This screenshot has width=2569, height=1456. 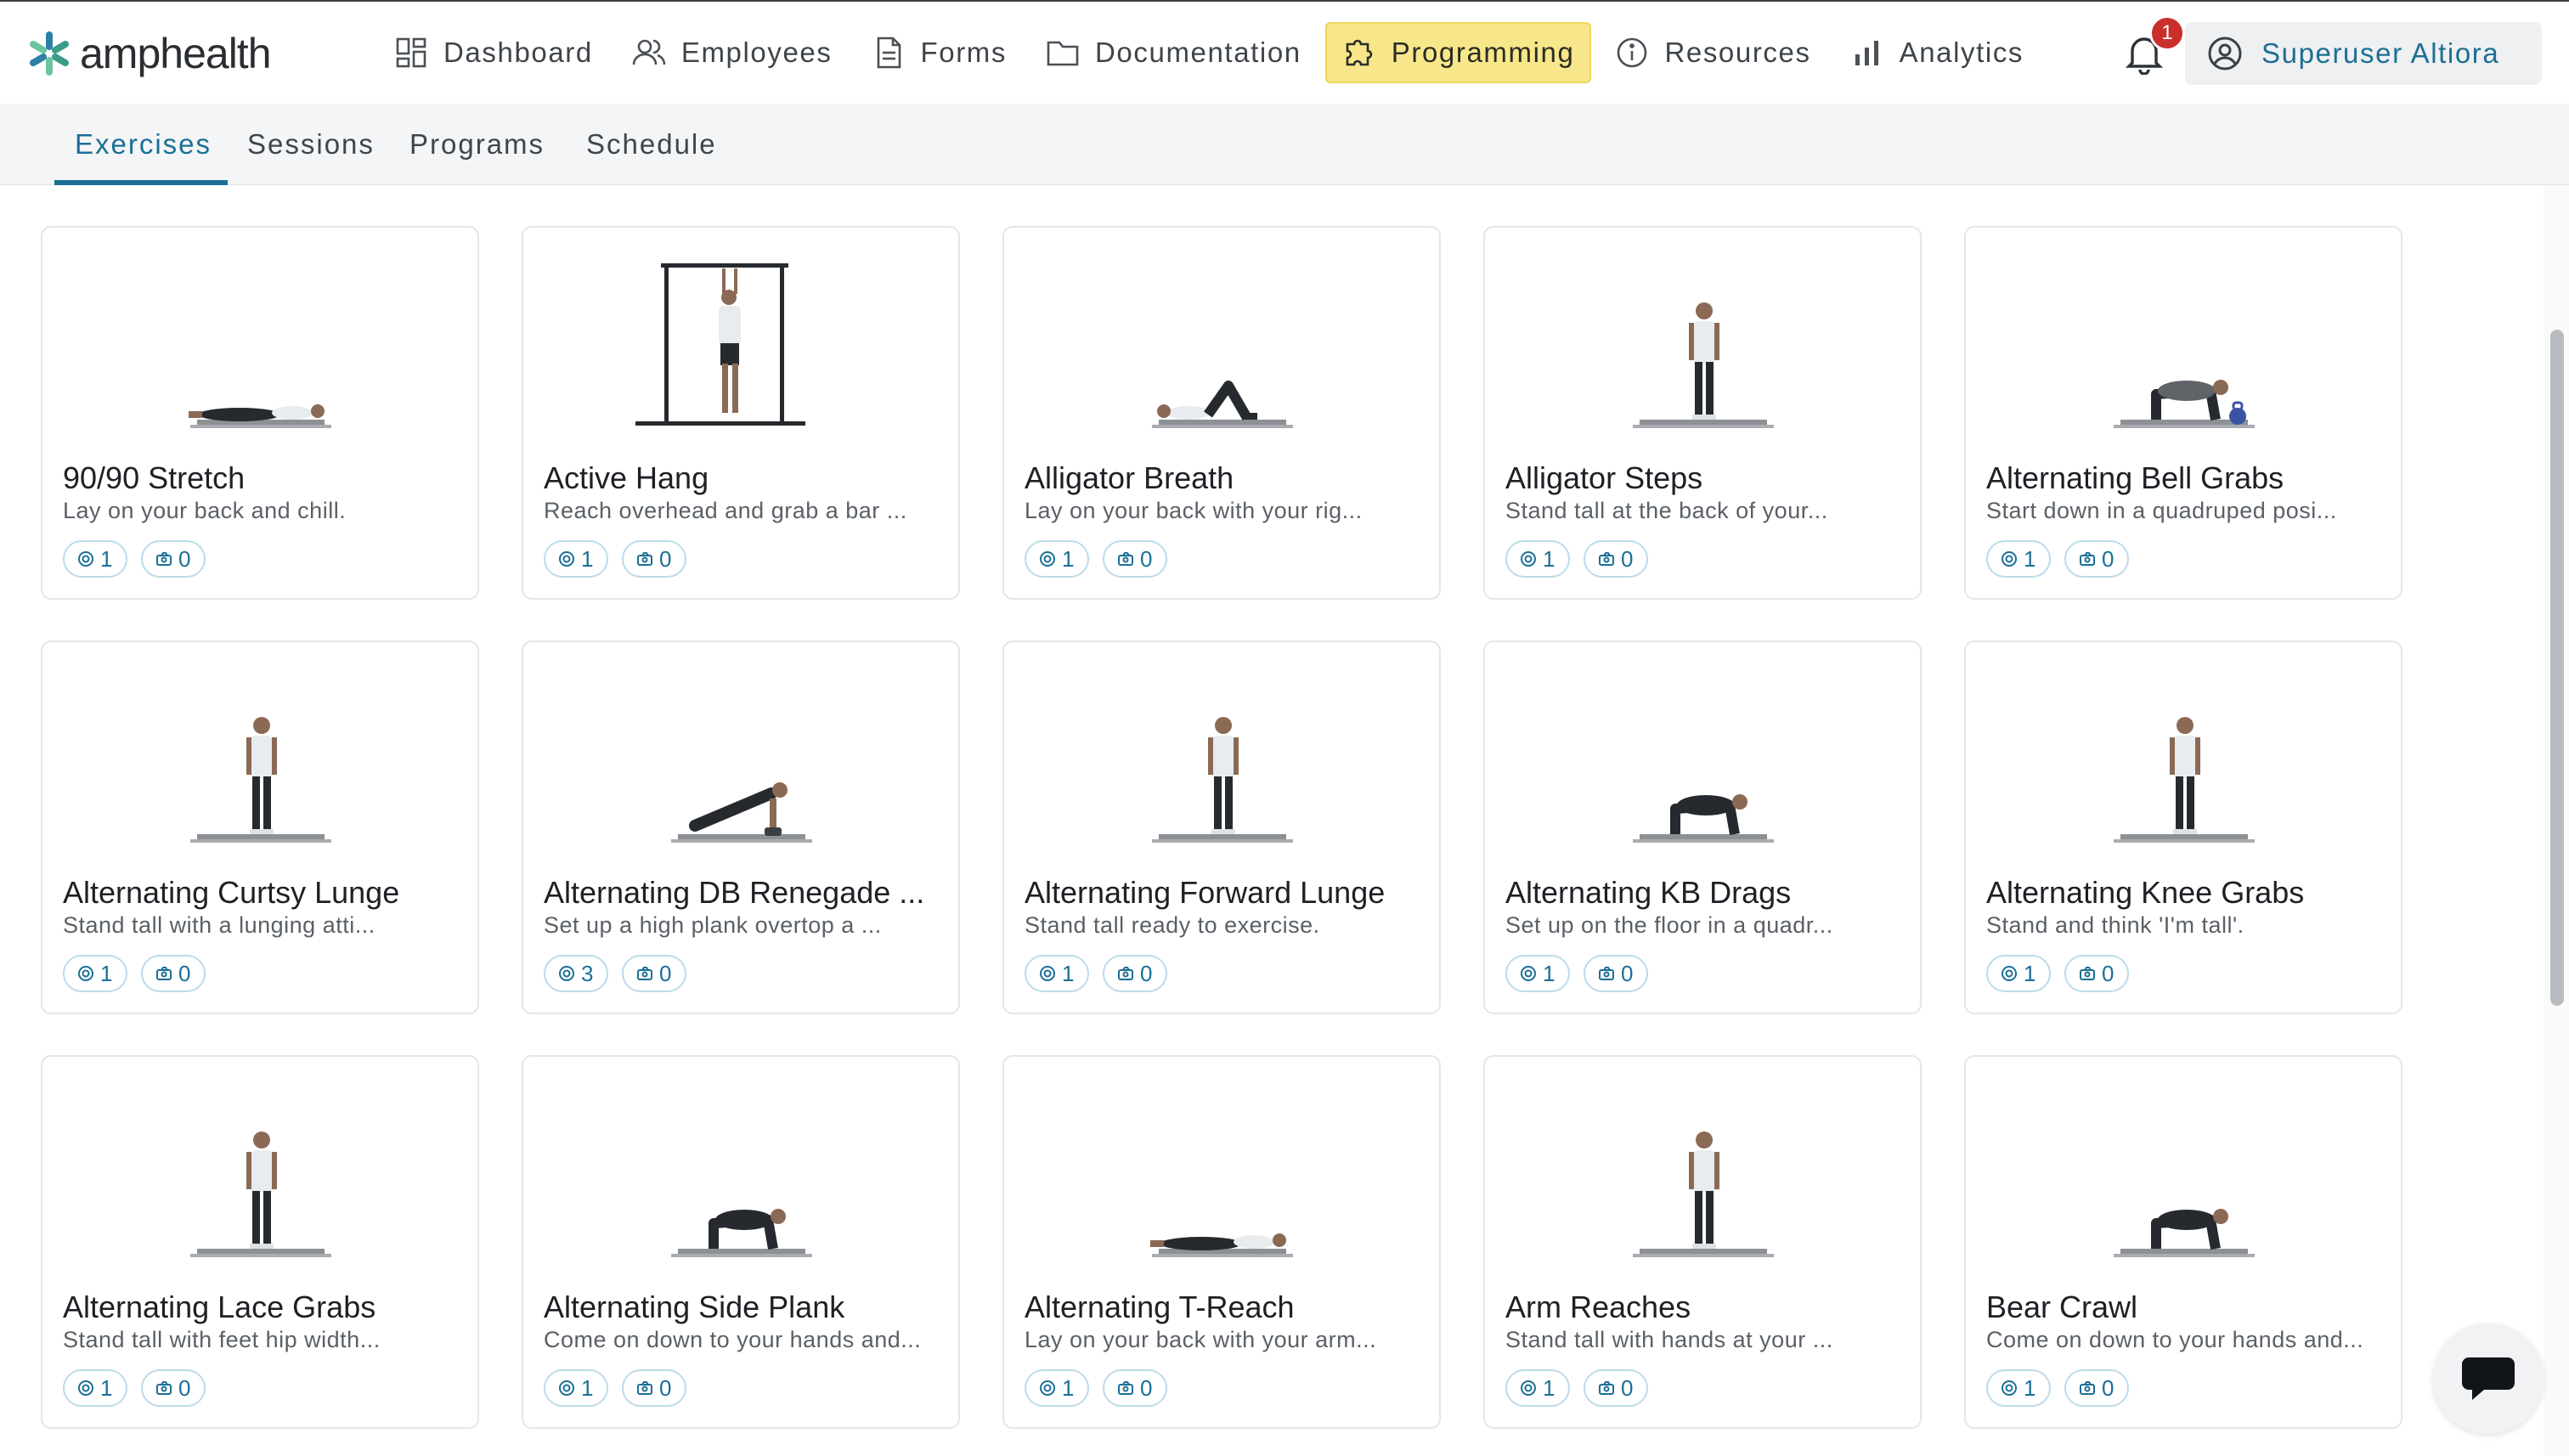 What do you see at coordinates (576, 973) in the screenshot?
I see `target-count-chip: 3` at bounding box center [576, 973].